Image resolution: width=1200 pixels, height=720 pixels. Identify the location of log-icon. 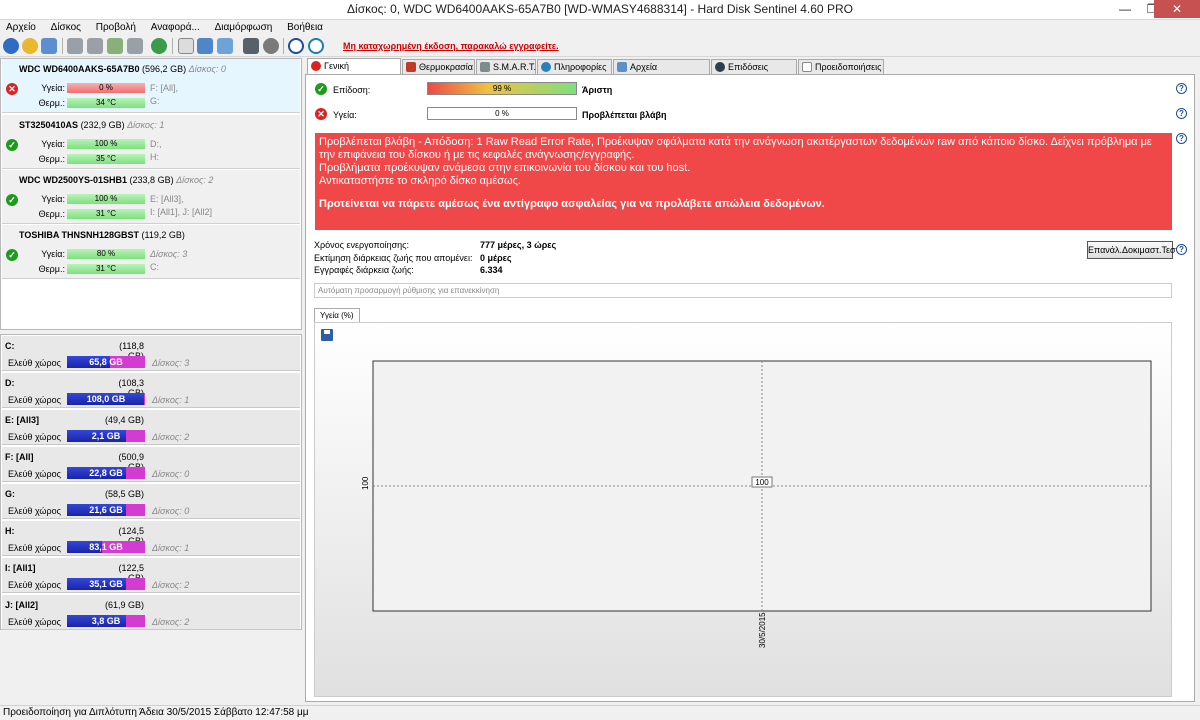
(622, 67).